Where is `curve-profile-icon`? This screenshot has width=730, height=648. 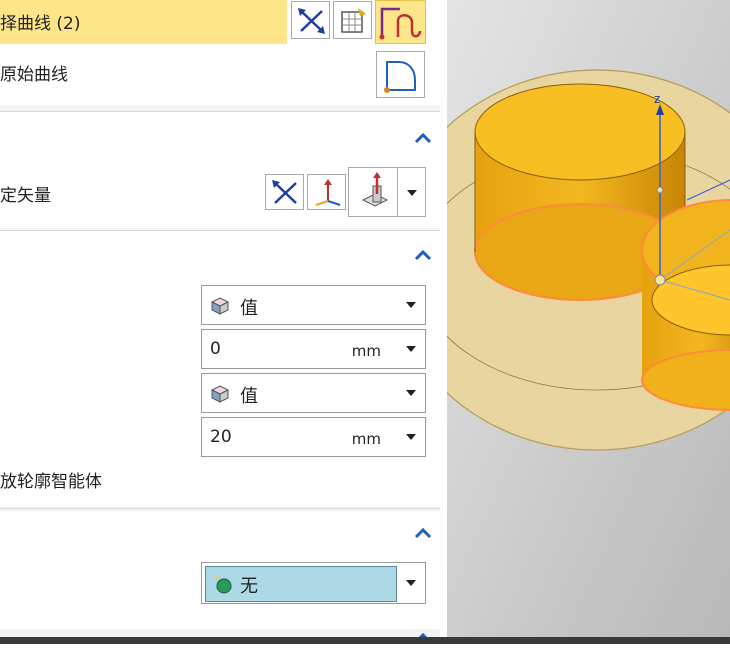
curve-profile-icon is located at coordinates (400, 23).